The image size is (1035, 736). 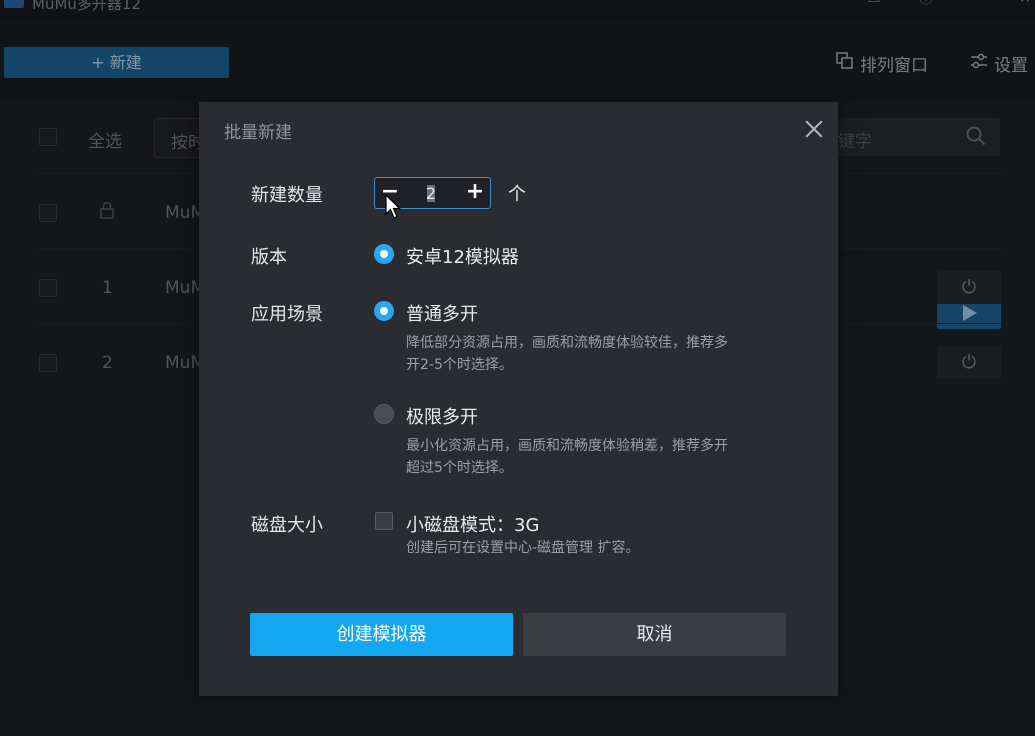 I want to click on count-label: 新建数量, so click(x=287, y=195).